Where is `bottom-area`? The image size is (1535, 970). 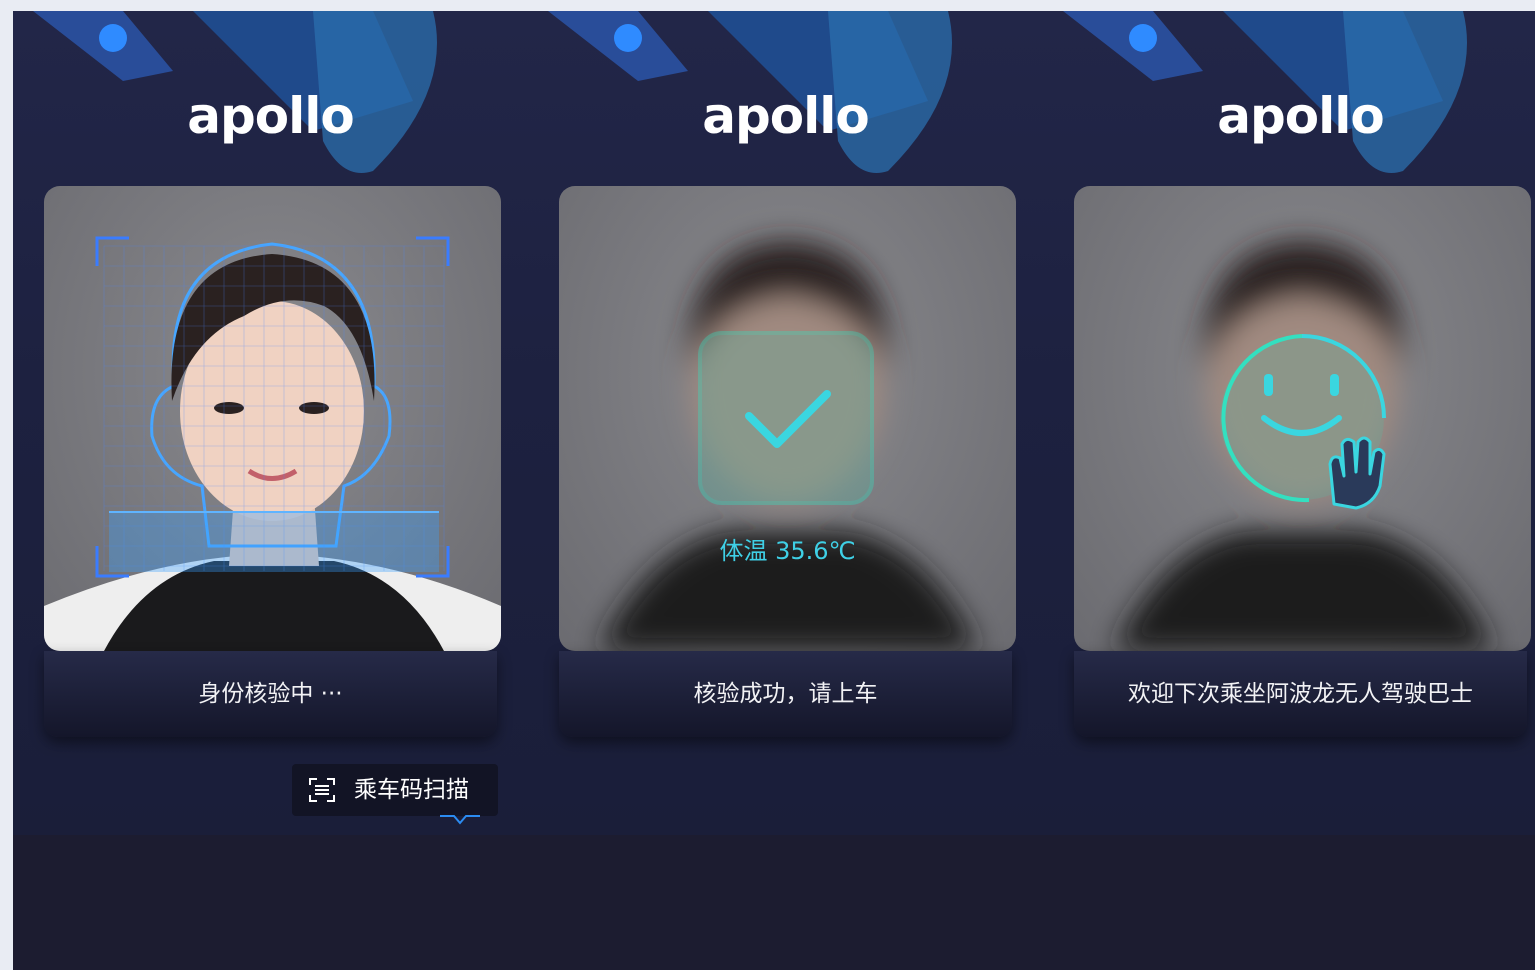
bottom-area is located at coordinates (774, 902).